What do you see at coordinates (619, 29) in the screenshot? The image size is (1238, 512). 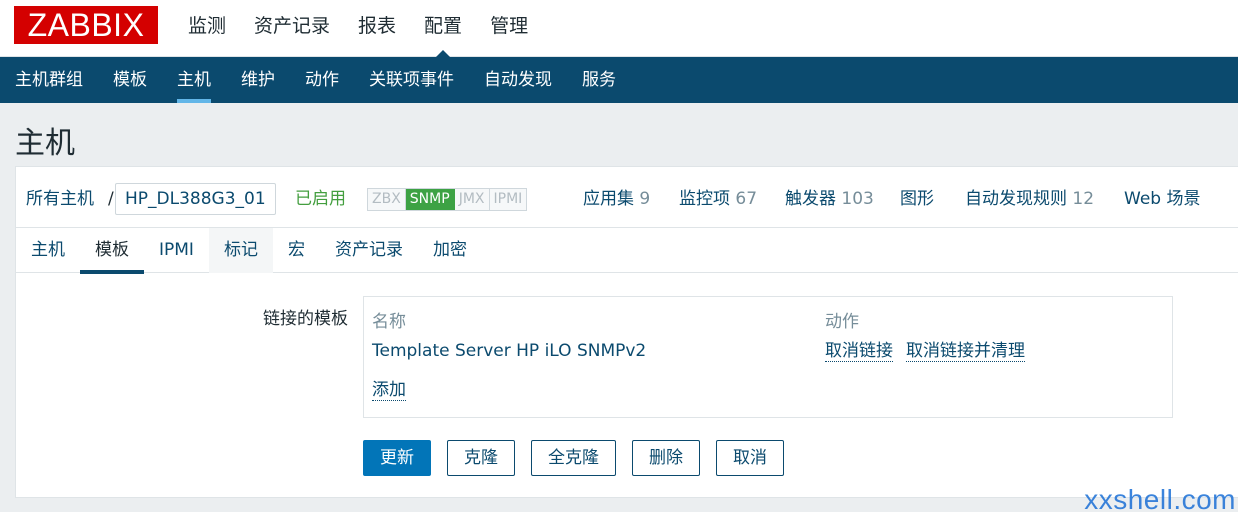 I see `top-bar: ZABBIX 监测 资产记录 报表 配置 管理` at bounding box center [619, 29].